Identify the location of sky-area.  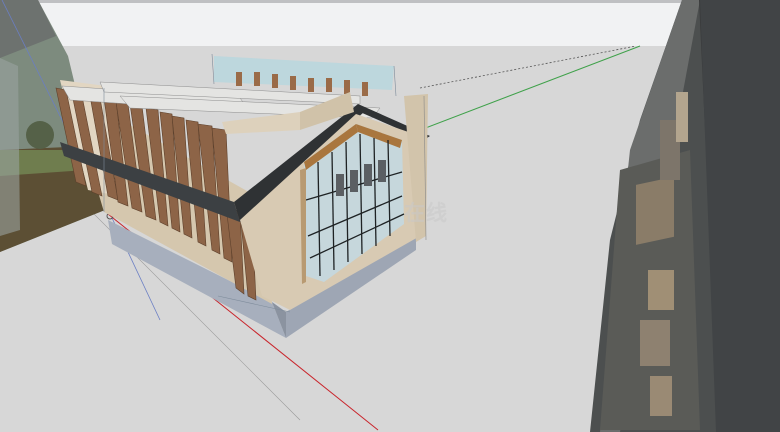
(390, 23).